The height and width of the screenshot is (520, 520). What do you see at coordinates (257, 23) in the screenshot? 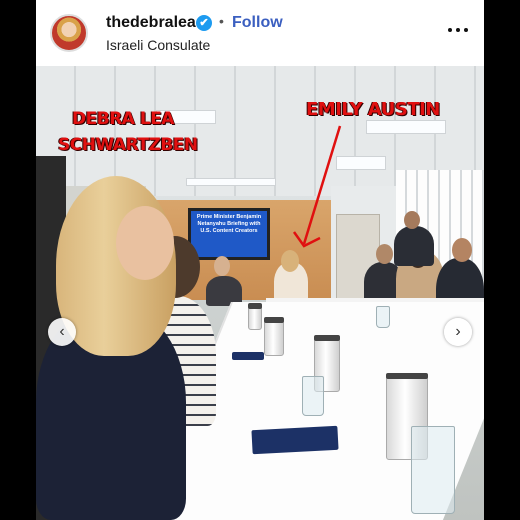
I see `follow-button: Follow` at bounding box center [257, 23].